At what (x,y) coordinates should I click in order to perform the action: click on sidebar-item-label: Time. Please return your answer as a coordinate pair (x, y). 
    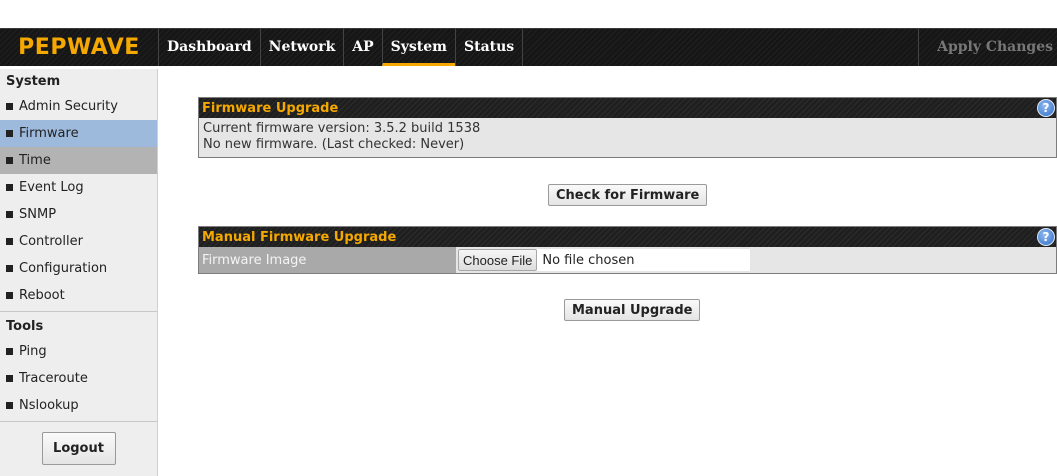
    Looking at the image, I should click on (35, 160).